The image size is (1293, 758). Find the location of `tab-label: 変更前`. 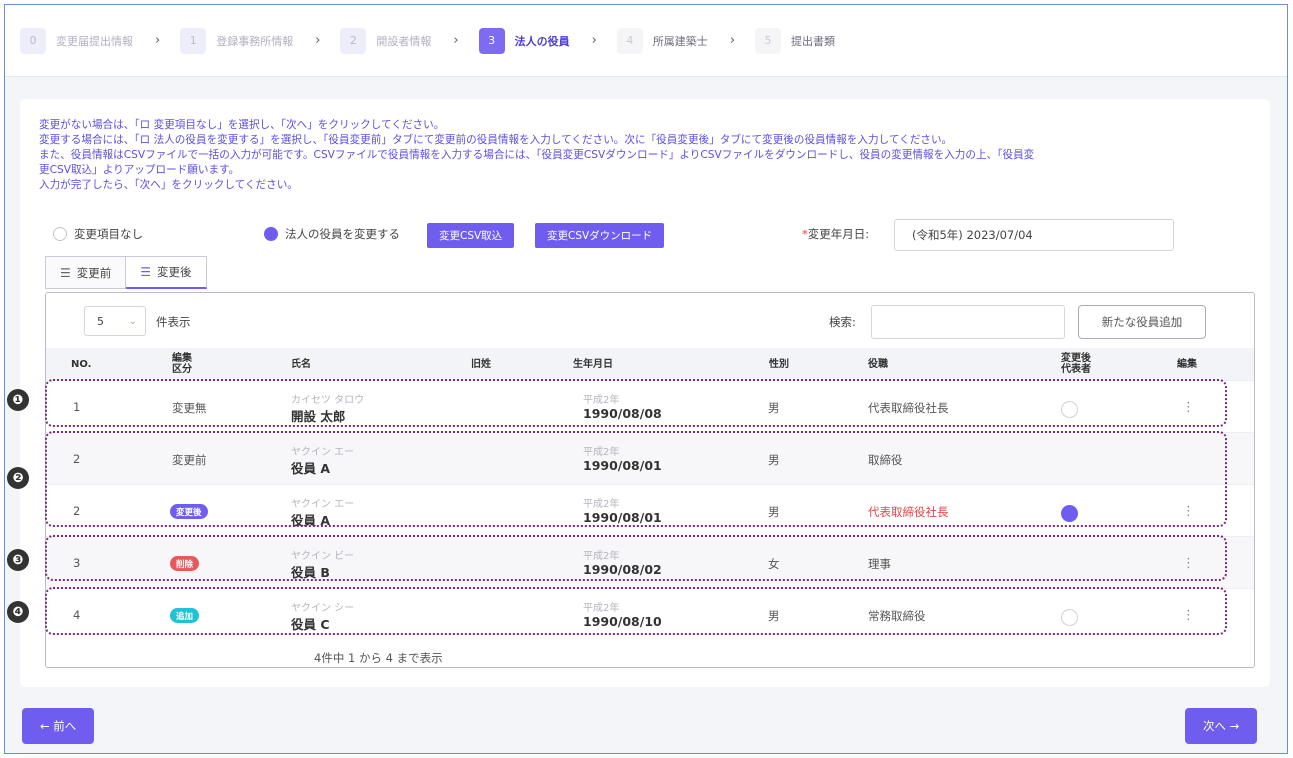

tab-label: 変更前 is located at coordinates (94, 272).